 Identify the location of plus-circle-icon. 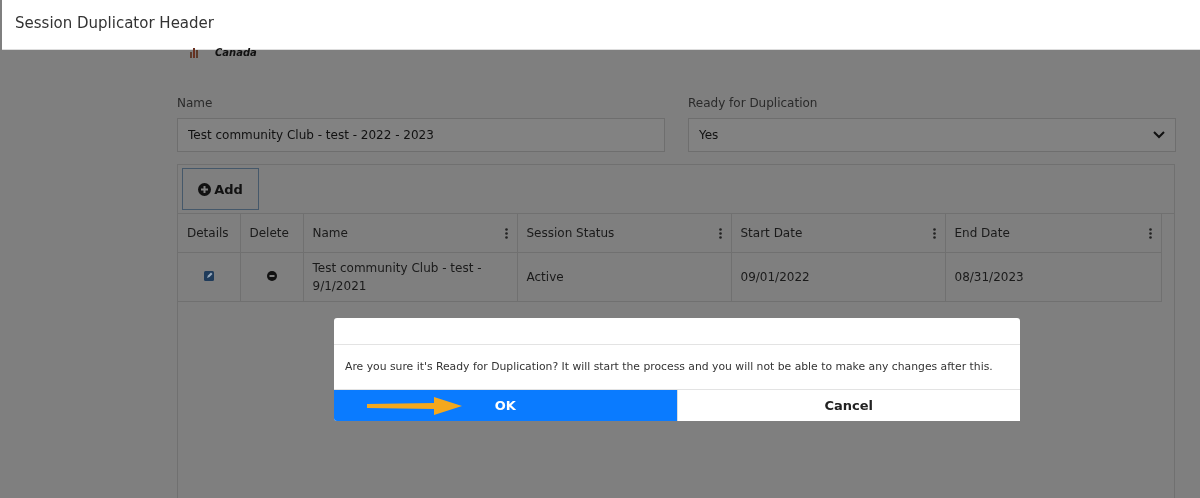
(205, 189).